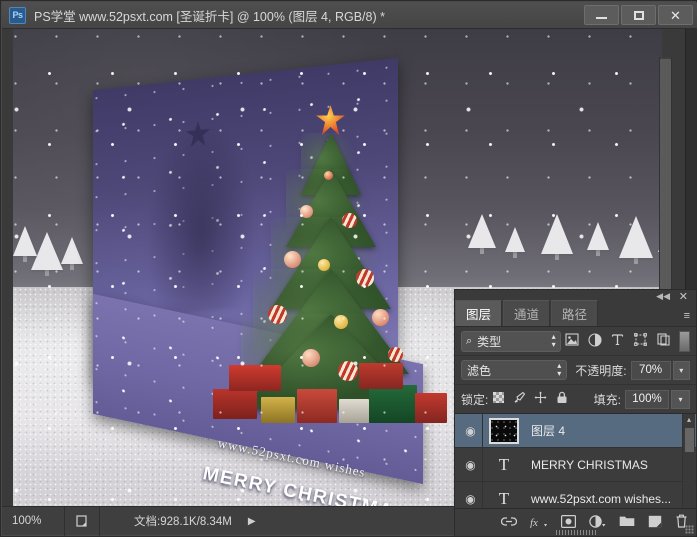  I want to click on svg-text: fx, so click(534, 522).